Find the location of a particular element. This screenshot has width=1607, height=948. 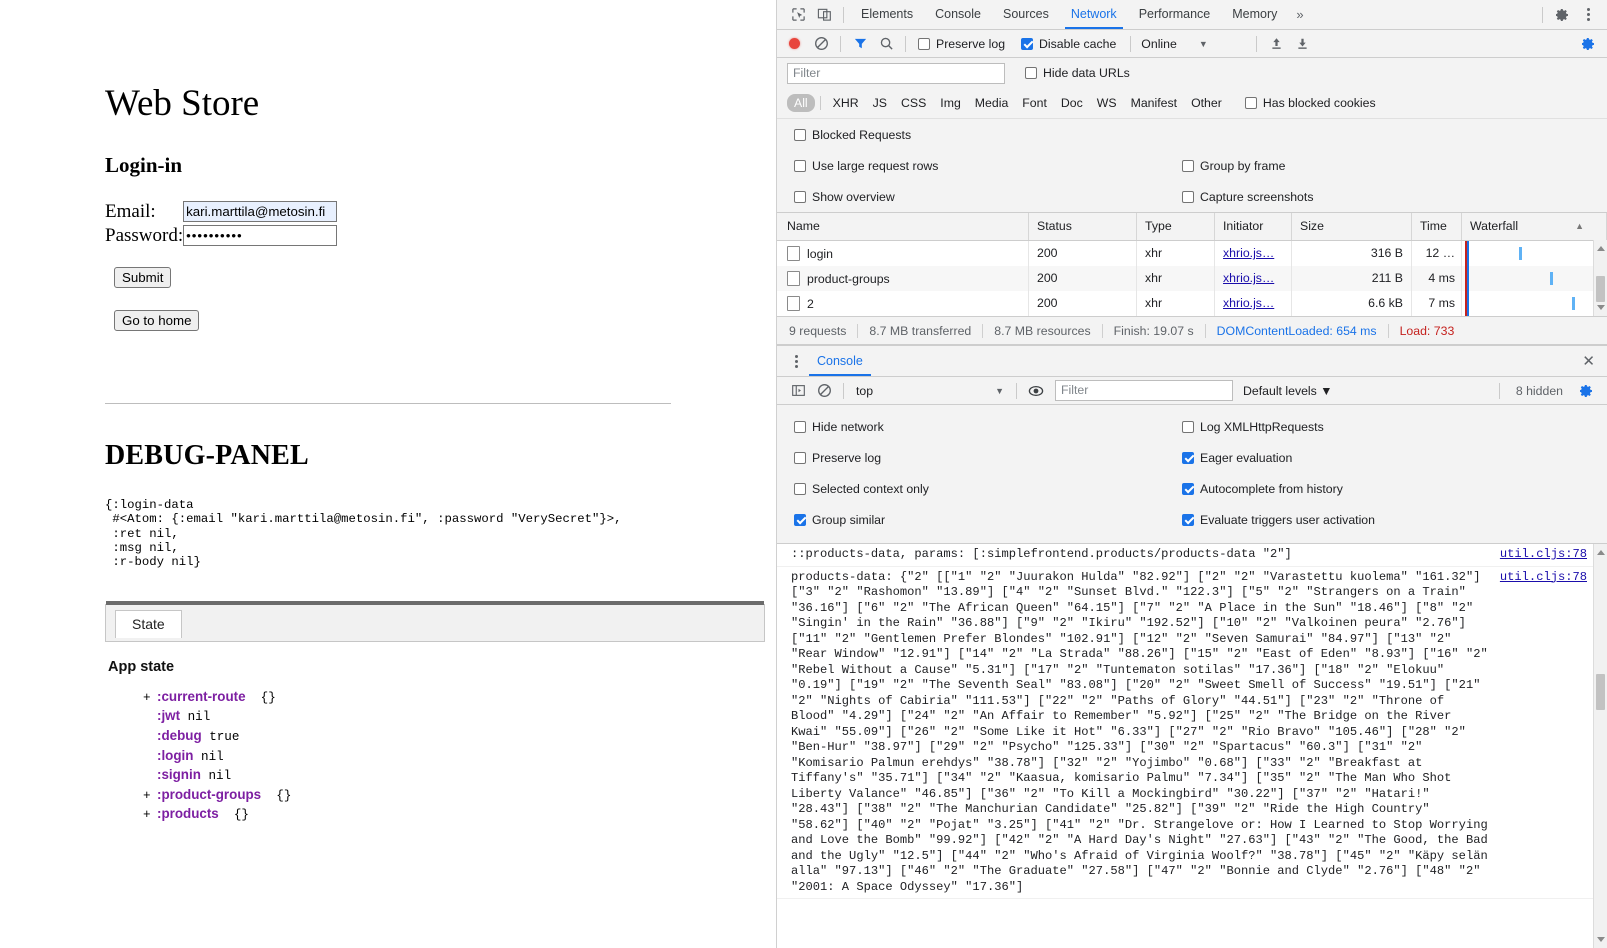

state-row: +:products {} is located at coordinates (459, 815).